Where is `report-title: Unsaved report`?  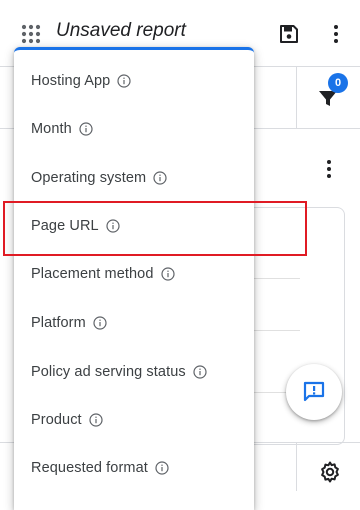
report-title: Unsaved report is located at coordinates (121, 31).